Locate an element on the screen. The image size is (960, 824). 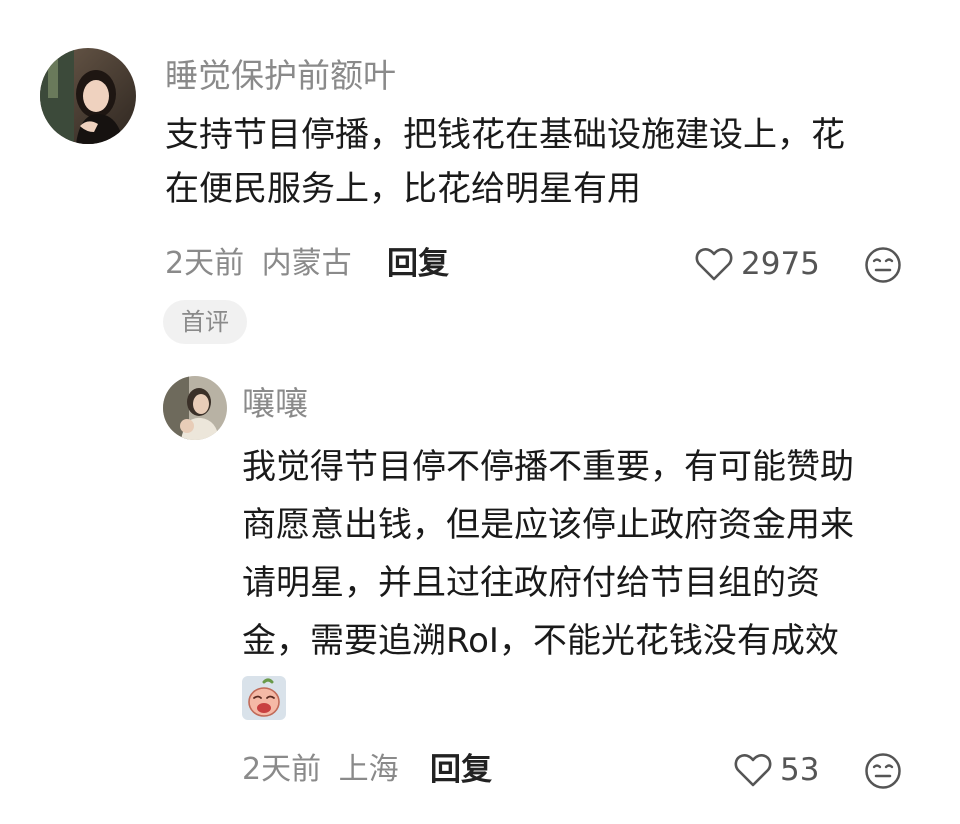
comment-meta: 2天前 内蒙古 is located at coordinates (258, 264).